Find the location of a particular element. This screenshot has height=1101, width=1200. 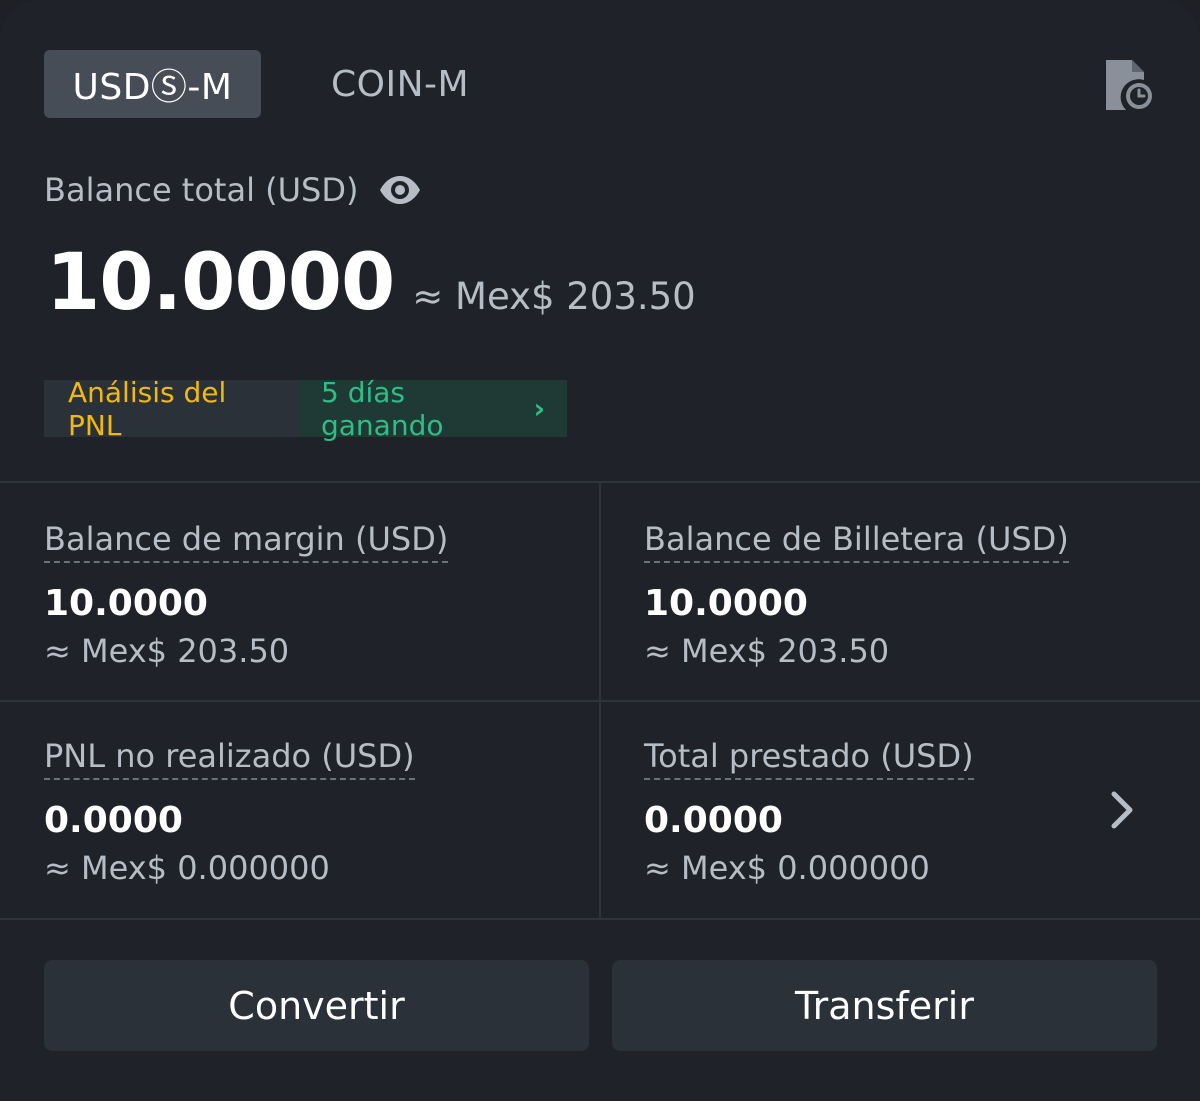

grid-divider-horizontal is located at coordinates (600, 701).